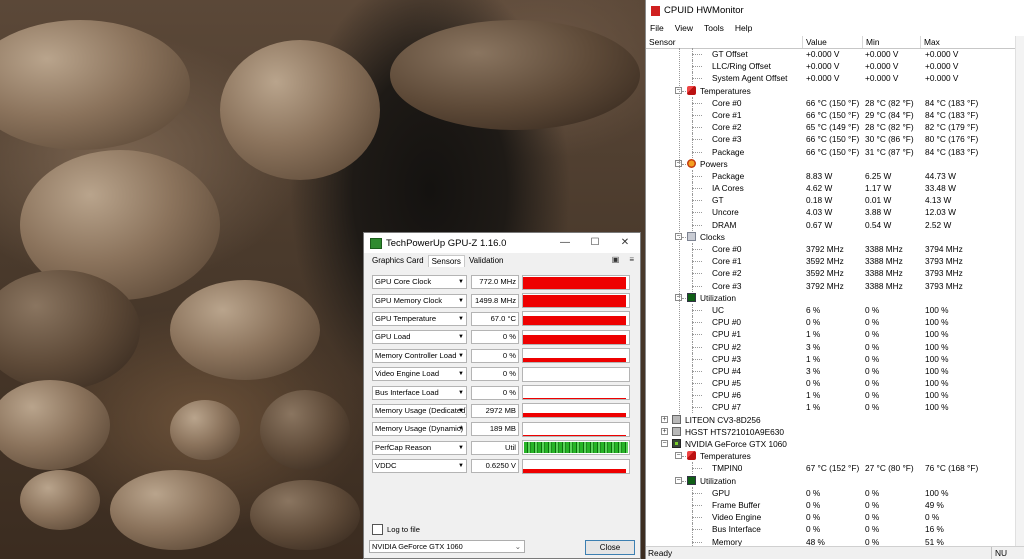  What do you see at coordinates (835, 358) in the screenshot?
I see `sensor-row: CPU #3 1 % 0 % 100 %` at bounding box center [835, 358].